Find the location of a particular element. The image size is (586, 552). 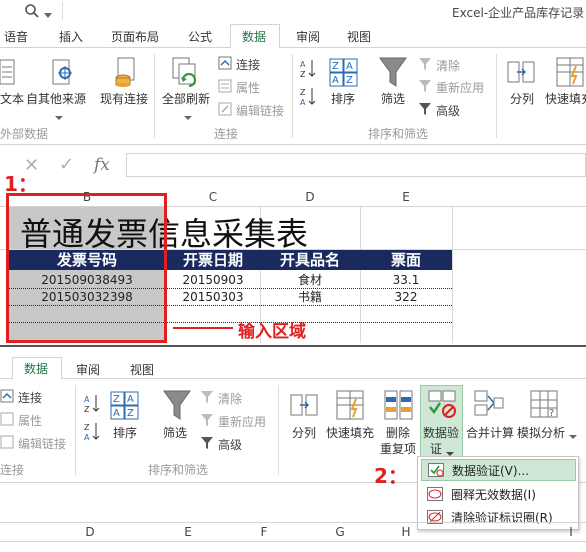

tab-page-layout: 页面布局 is located at coordinates (135, 36).